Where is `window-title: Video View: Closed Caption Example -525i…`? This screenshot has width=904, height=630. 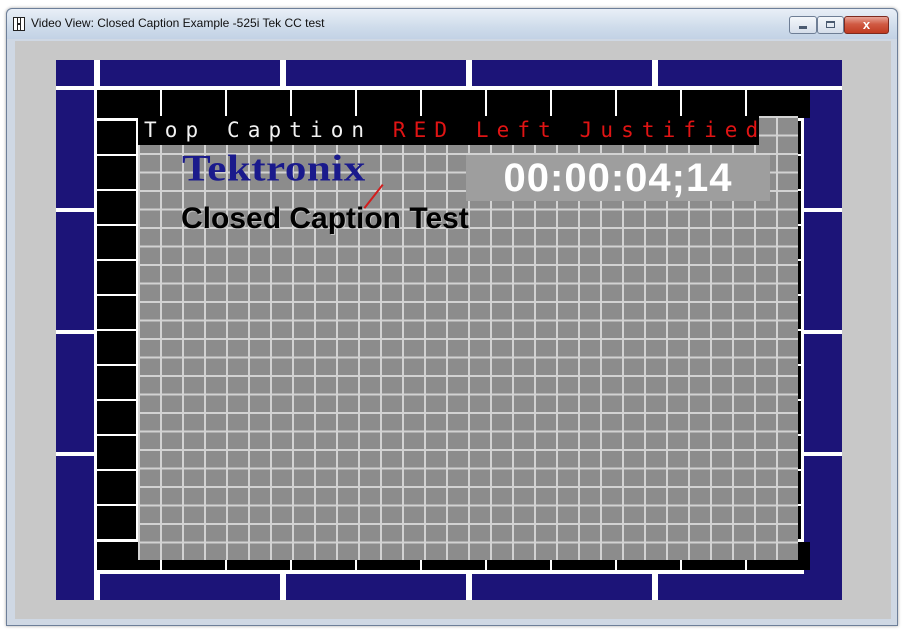 window-title: Video View: Closed Caption Example -525i… is located at coordinates (178, 23).